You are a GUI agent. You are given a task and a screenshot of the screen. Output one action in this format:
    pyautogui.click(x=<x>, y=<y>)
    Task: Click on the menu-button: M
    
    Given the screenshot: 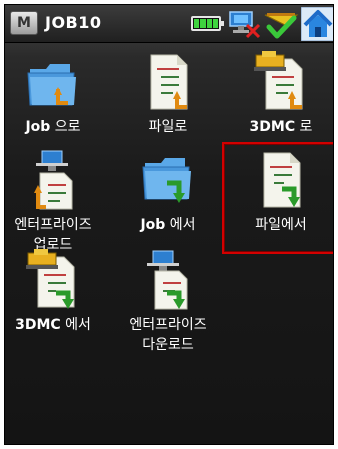 What is the action you would take?
    pyautogui.click(x=24, y=23)
    